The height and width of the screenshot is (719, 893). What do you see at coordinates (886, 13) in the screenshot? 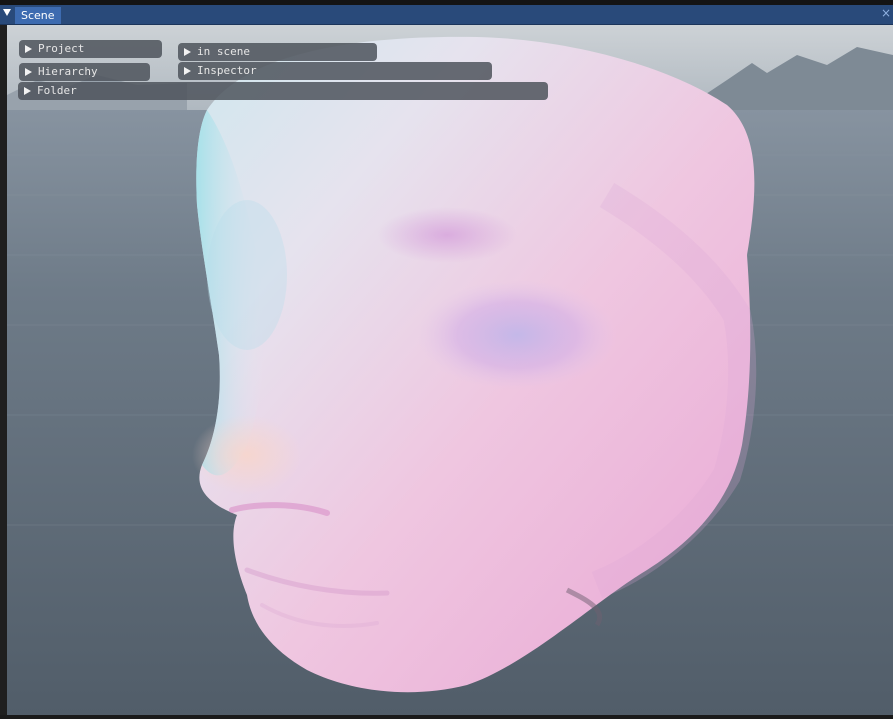
I see `close-icon: ×` at bounding box center [886, 13].